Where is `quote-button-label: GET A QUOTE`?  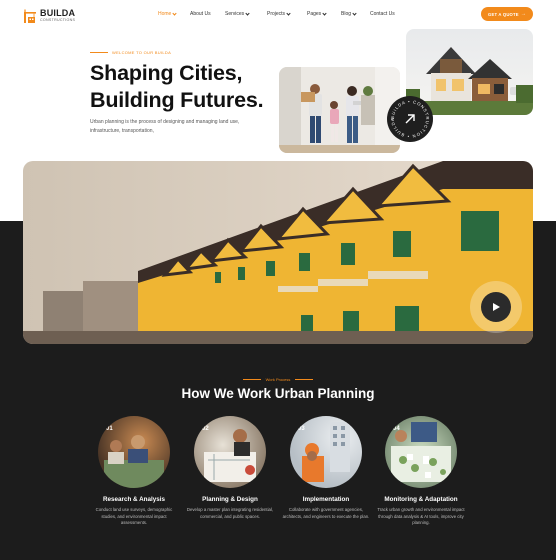 quote-button-label: GET A QUOTE is located at coordinates (503, 14).